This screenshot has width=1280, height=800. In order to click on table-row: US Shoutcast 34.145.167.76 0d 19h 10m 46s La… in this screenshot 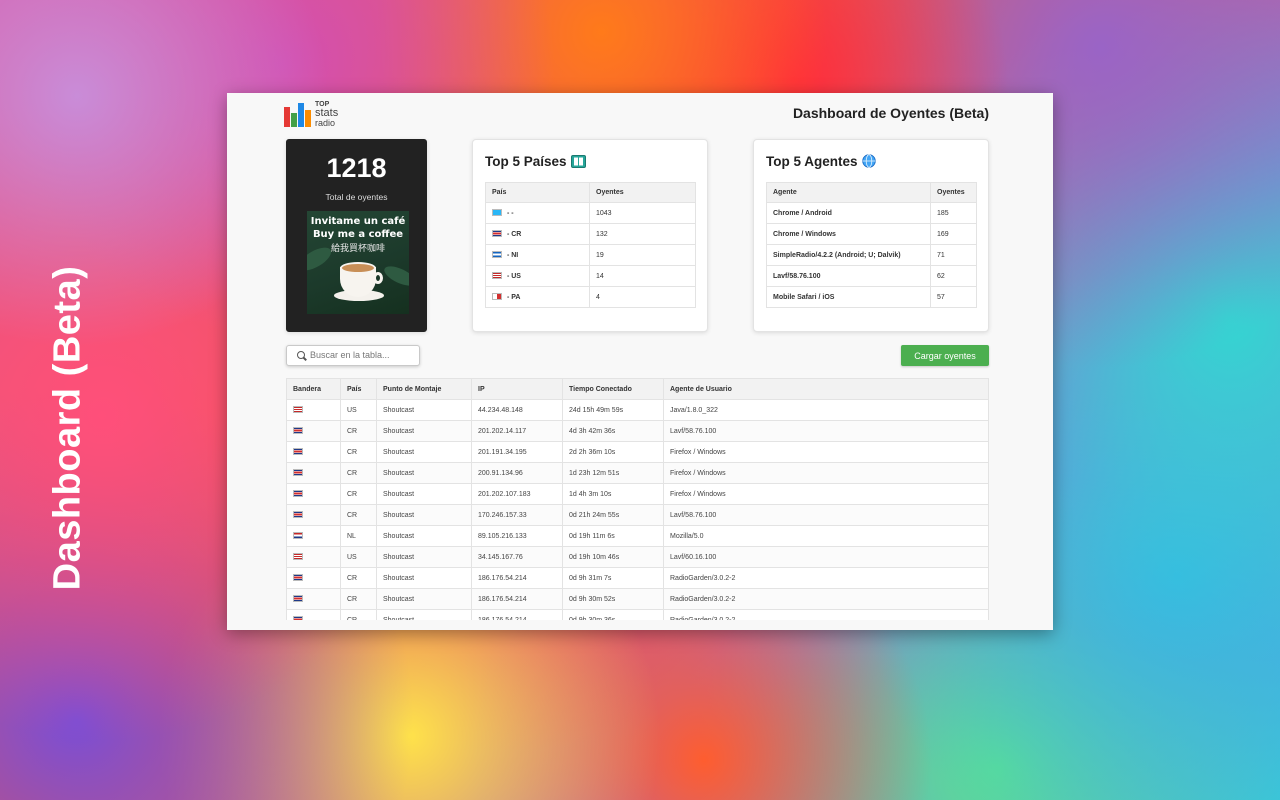, I will do `click(637, 557)`.